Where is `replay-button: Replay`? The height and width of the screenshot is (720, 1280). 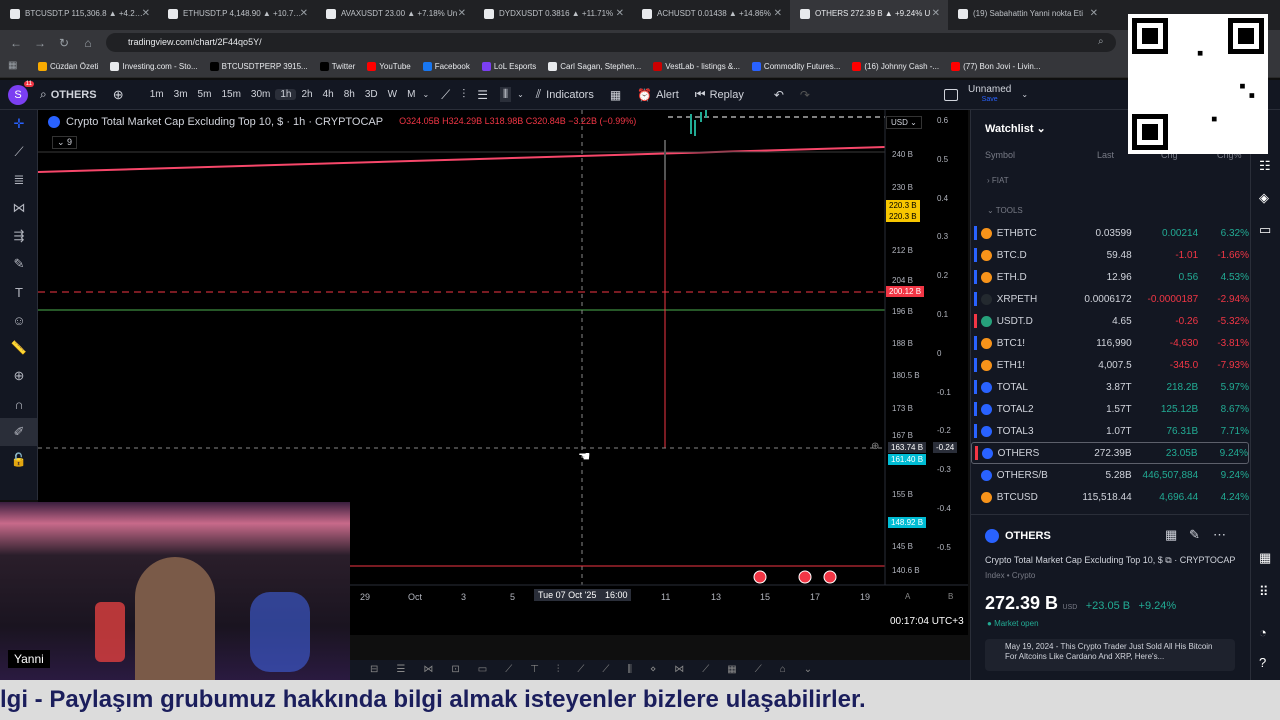
replay-button: Replay is located at coordinates (727, 95).